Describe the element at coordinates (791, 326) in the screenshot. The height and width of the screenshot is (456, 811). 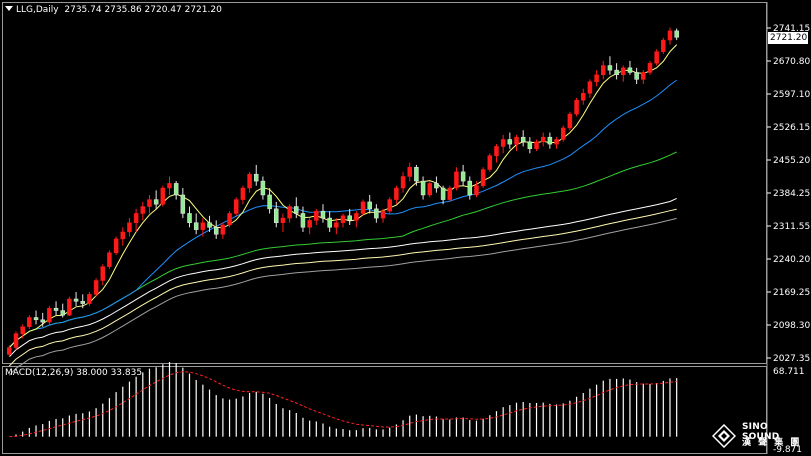
I see `price-tick-label: 2098.30` at that location.